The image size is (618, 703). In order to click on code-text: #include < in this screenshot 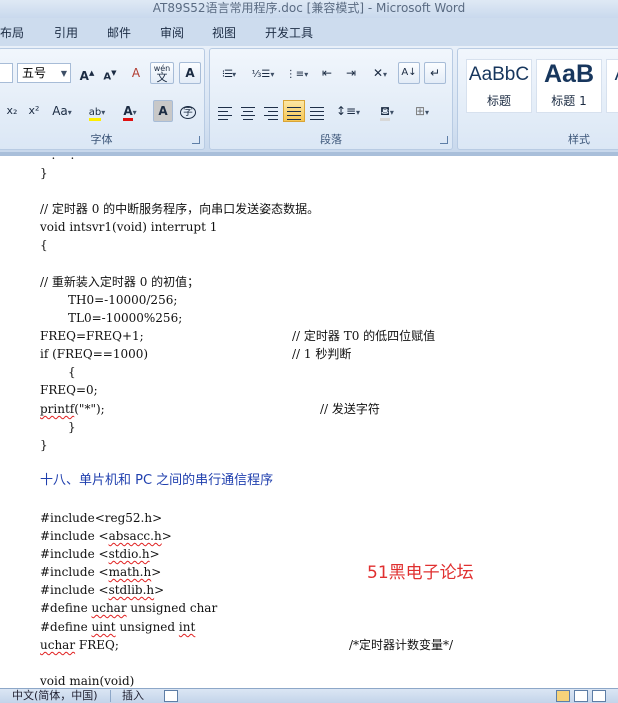, I will do `click(74, 572)`.